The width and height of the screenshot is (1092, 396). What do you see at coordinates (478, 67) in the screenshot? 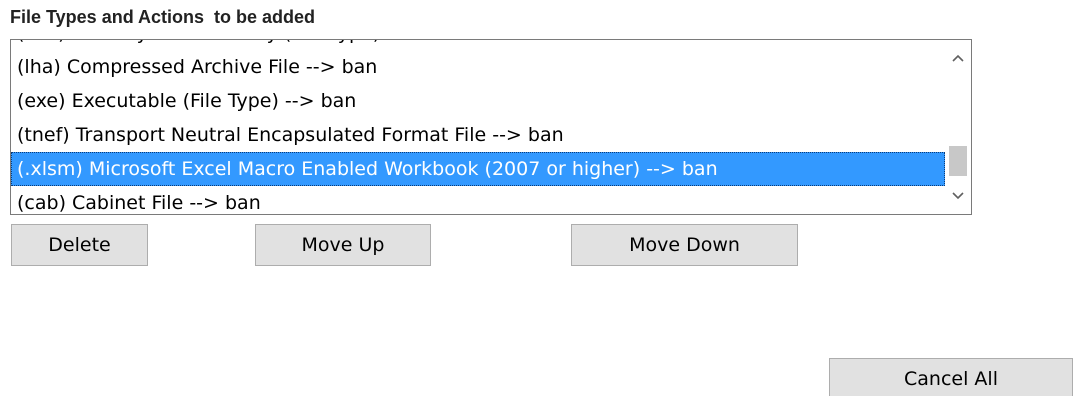
I see `list-item: (lha) Compressed Archive File --> ban` at bounding box center [478, 67].